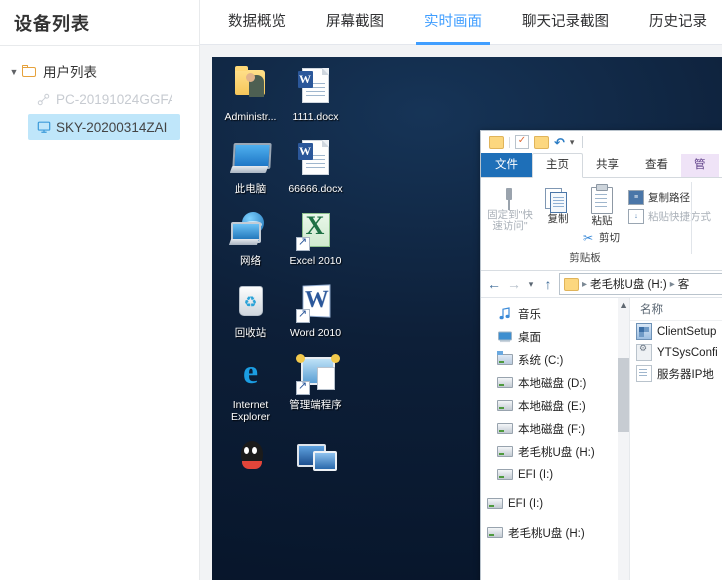 This screenshot has width=722, height=580. Describe the element at coordinates (623, 305) in the screenshot. I see `scroll-up-icon: ▲` at that location.